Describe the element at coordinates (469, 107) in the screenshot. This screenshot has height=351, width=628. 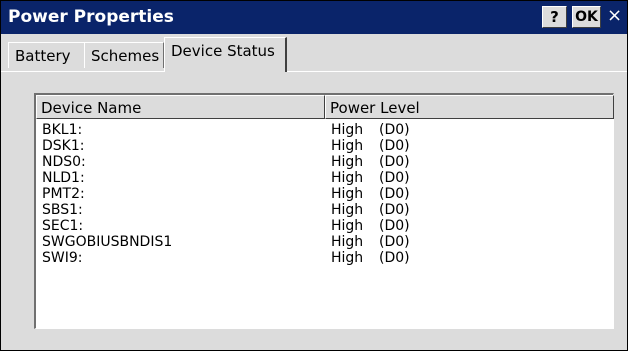
I see `column-header-power-level: Power Level` at that location.